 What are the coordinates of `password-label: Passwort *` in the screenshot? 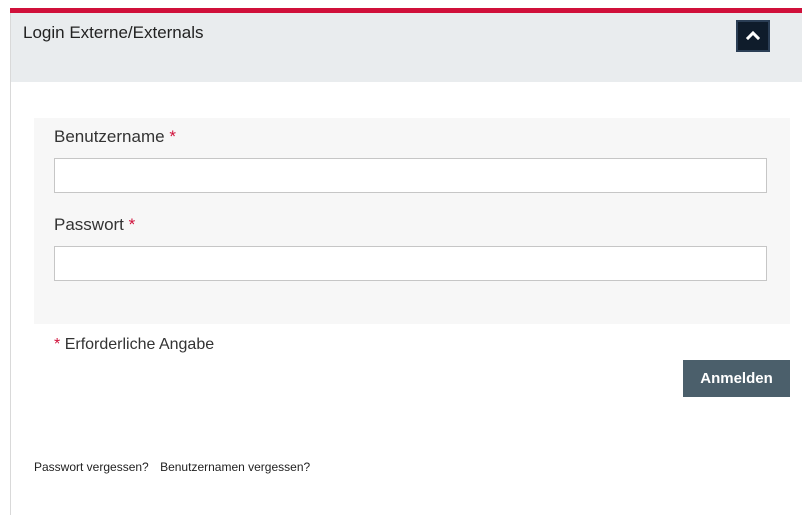 It's located at (94, 225).